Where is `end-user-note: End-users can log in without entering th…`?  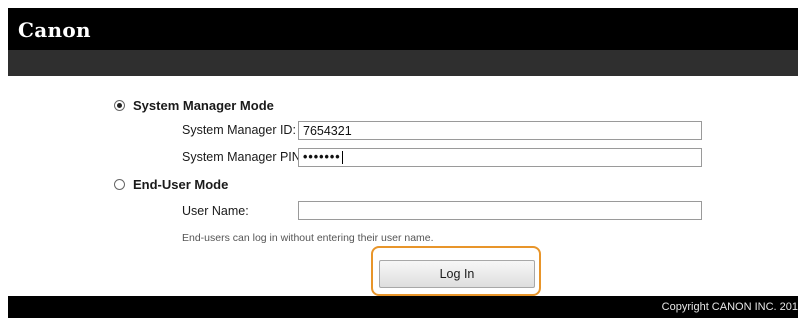
end-user-note: End-users can log in without entering th… is located at coordinates (308, 238).